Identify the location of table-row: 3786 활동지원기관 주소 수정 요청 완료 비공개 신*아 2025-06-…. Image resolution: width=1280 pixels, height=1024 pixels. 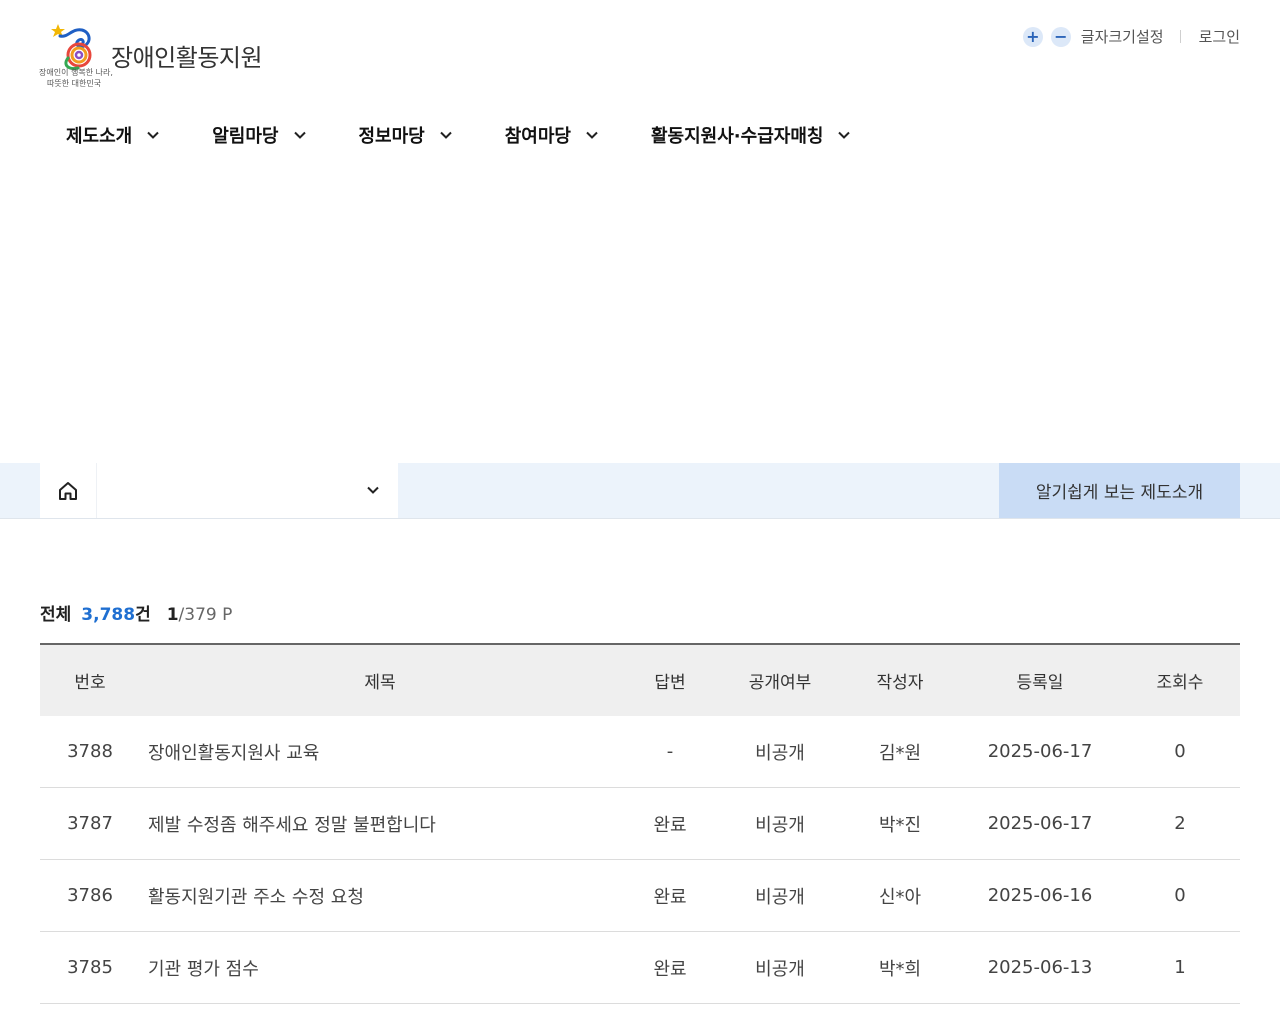
(640, 896).